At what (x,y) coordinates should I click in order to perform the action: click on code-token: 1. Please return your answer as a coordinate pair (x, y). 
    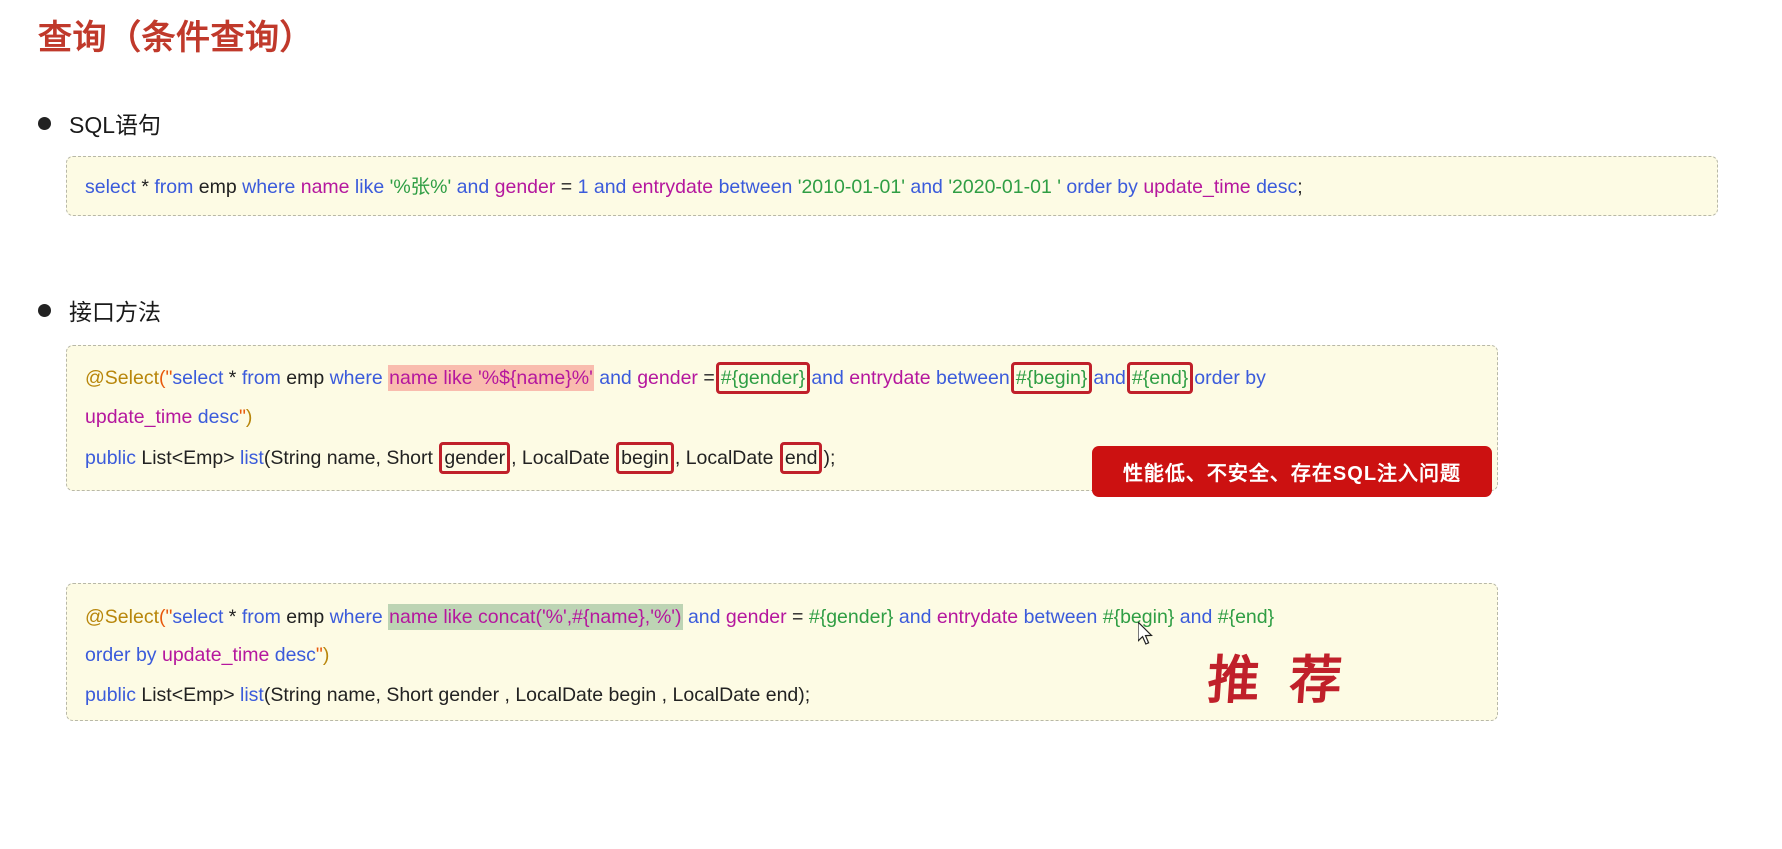
    Looking at the image, I should click on (583, 187).